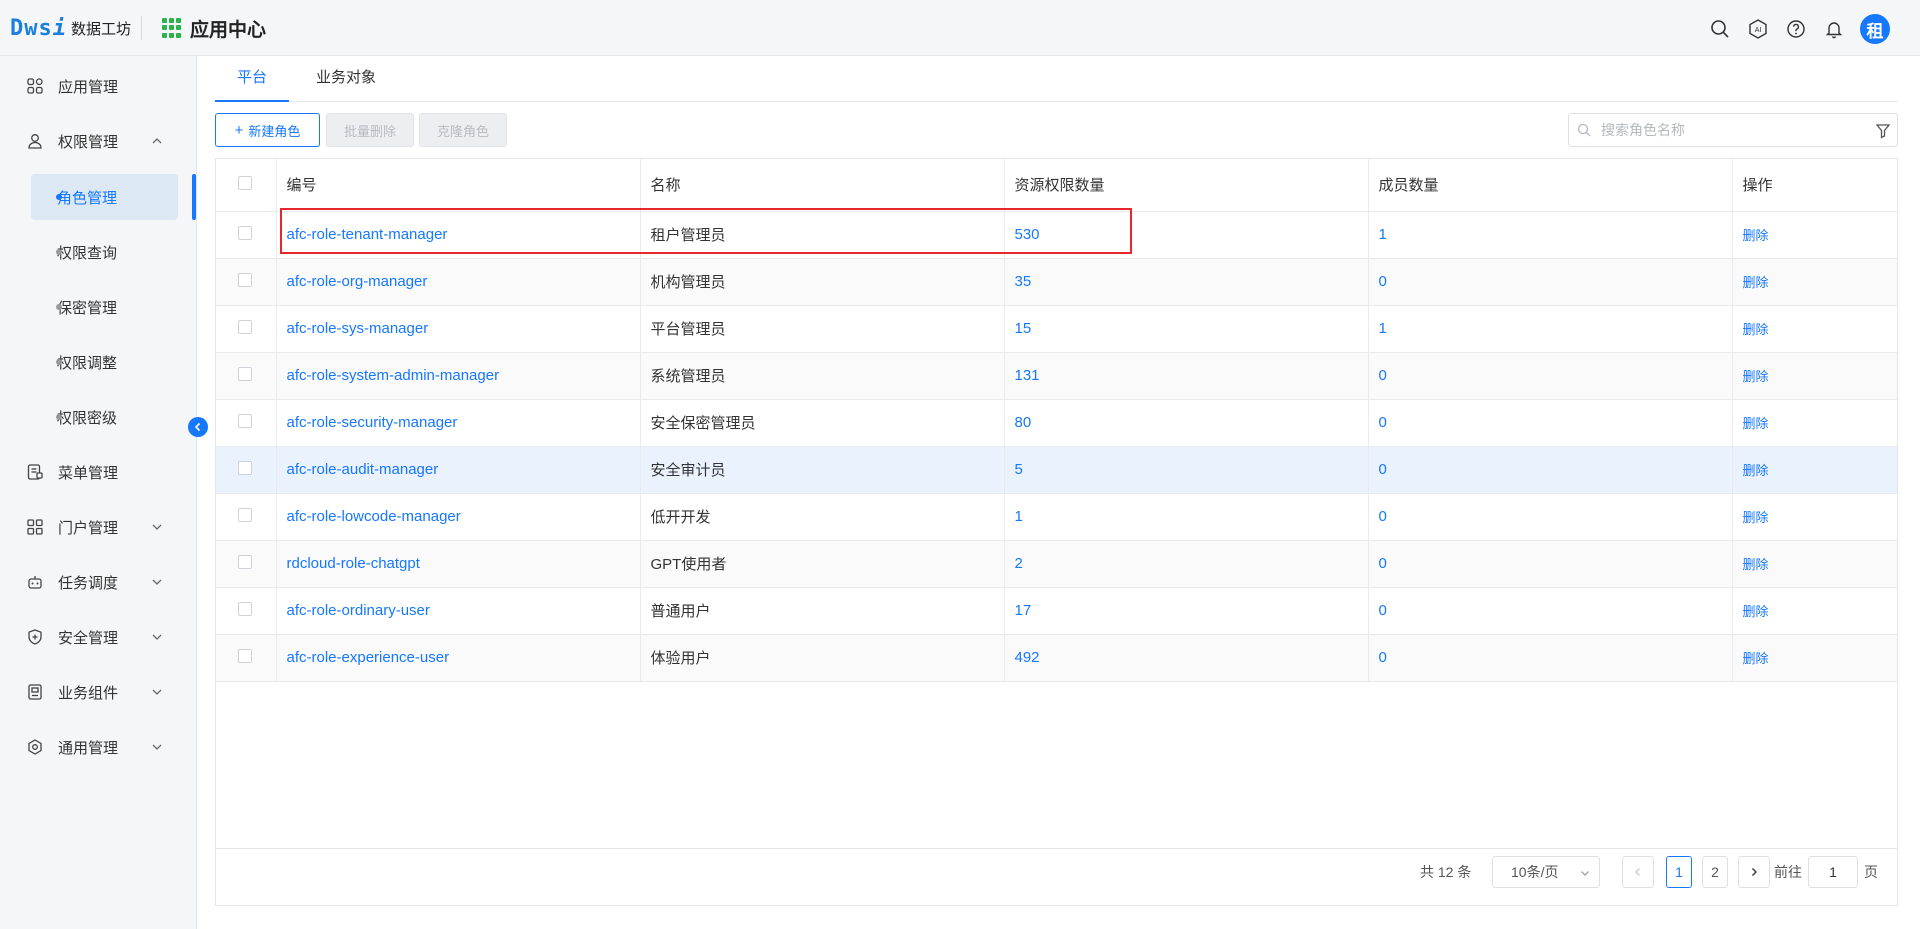  What do you see at coordinates (372, 422) in the screenshot?
I see `role-code-link: afc-role-security-manager` at bounding box center [372, 422].